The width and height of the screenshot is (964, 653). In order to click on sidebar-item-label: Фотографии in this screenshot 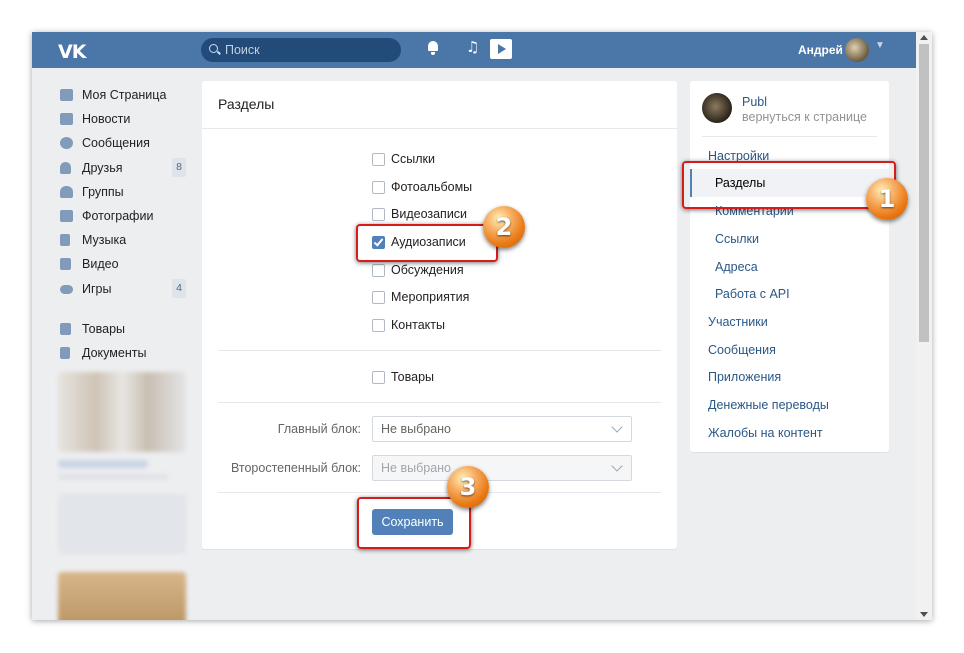, I will do `click(118, 215)`.